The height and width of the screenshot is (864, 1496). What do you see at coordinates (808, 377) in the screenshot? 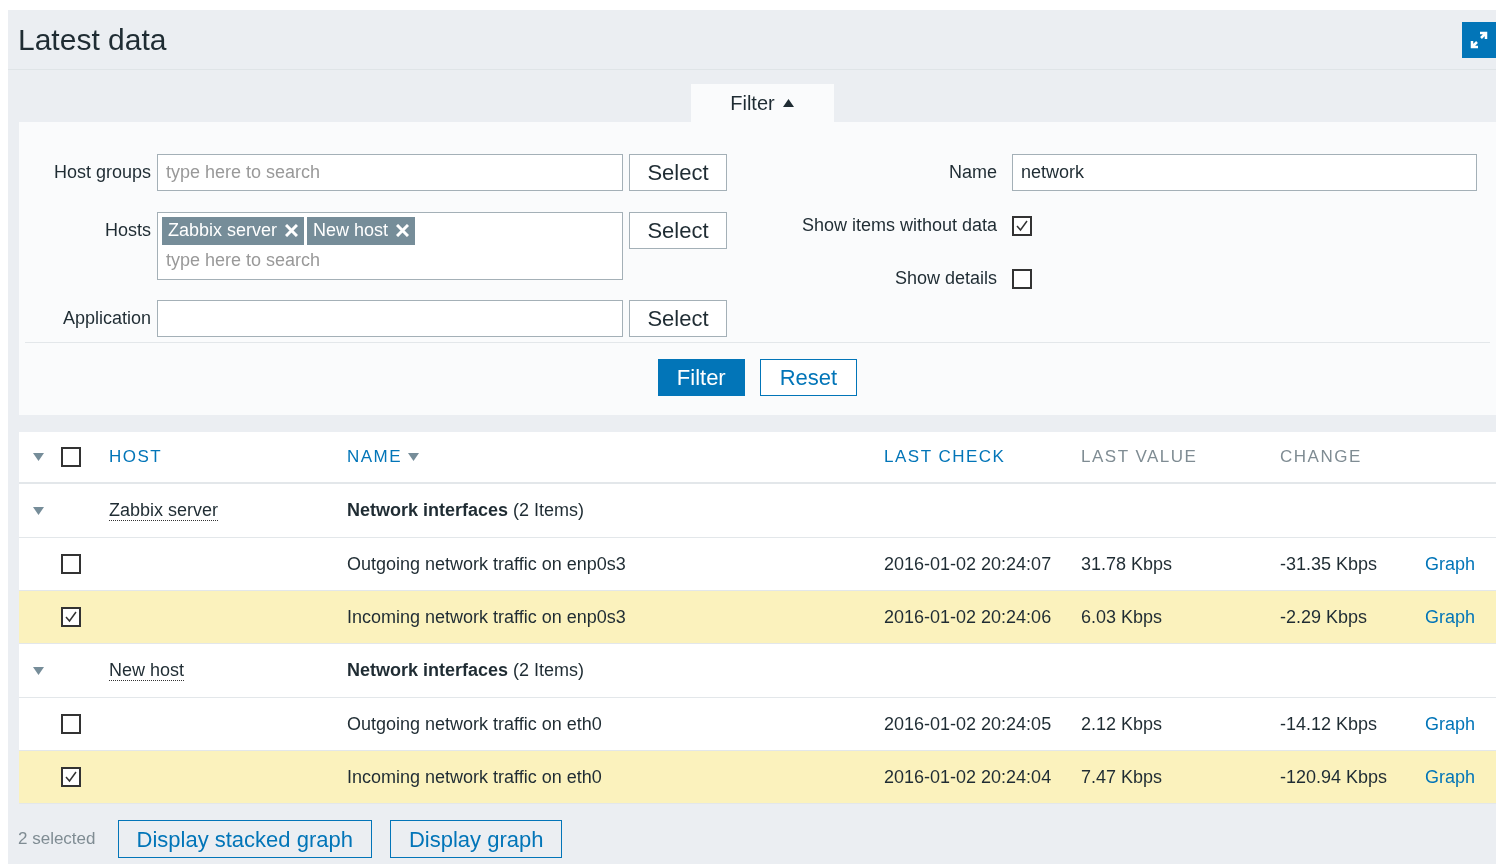
I see `reset-button: Reset` at bounding box center [808, 377].